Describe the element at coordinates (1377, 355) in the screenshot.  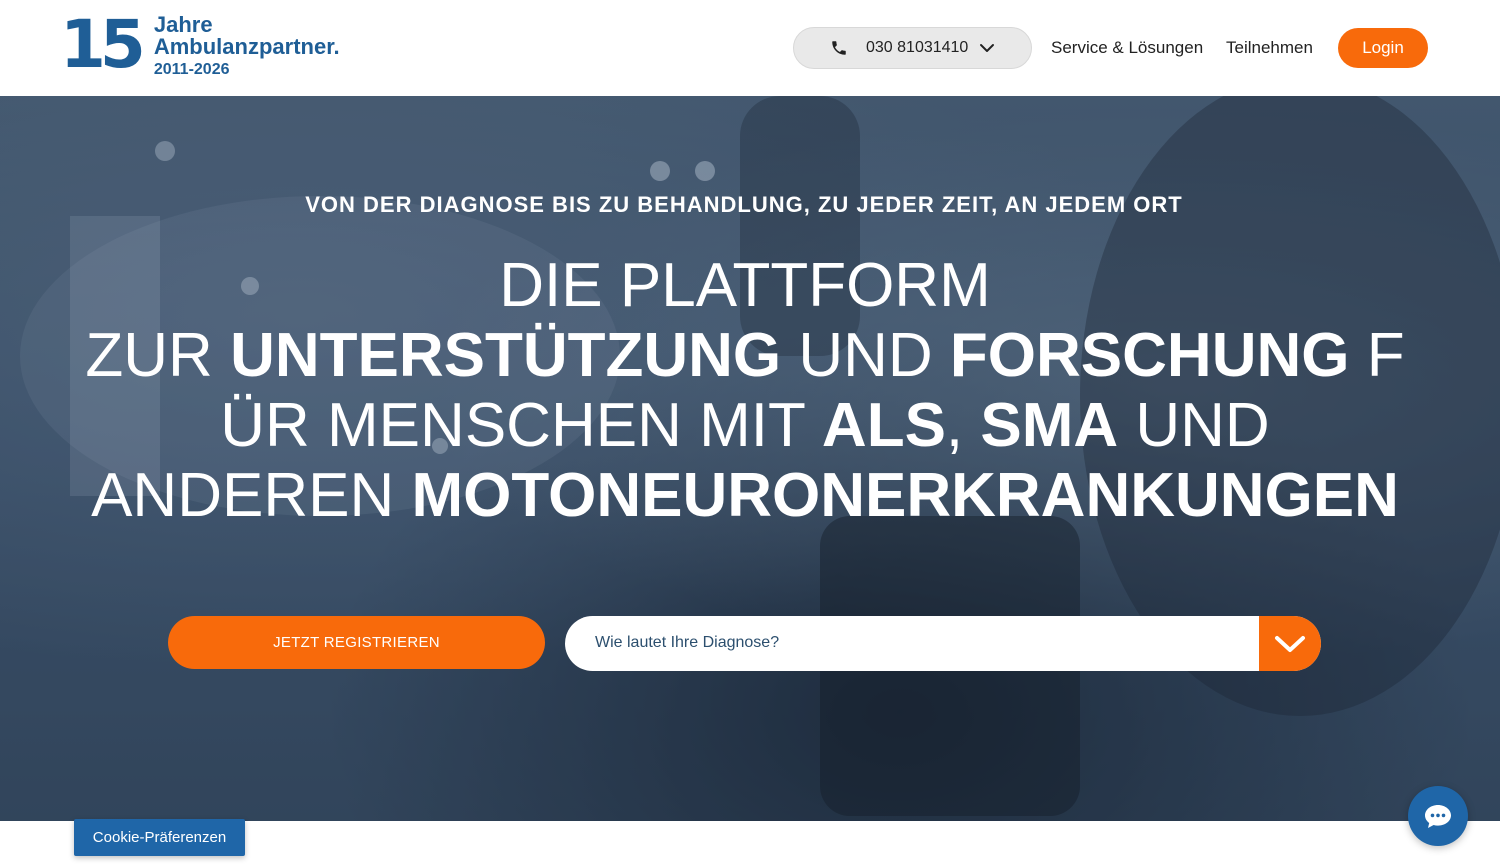
I see `headline-text: F` at that location.